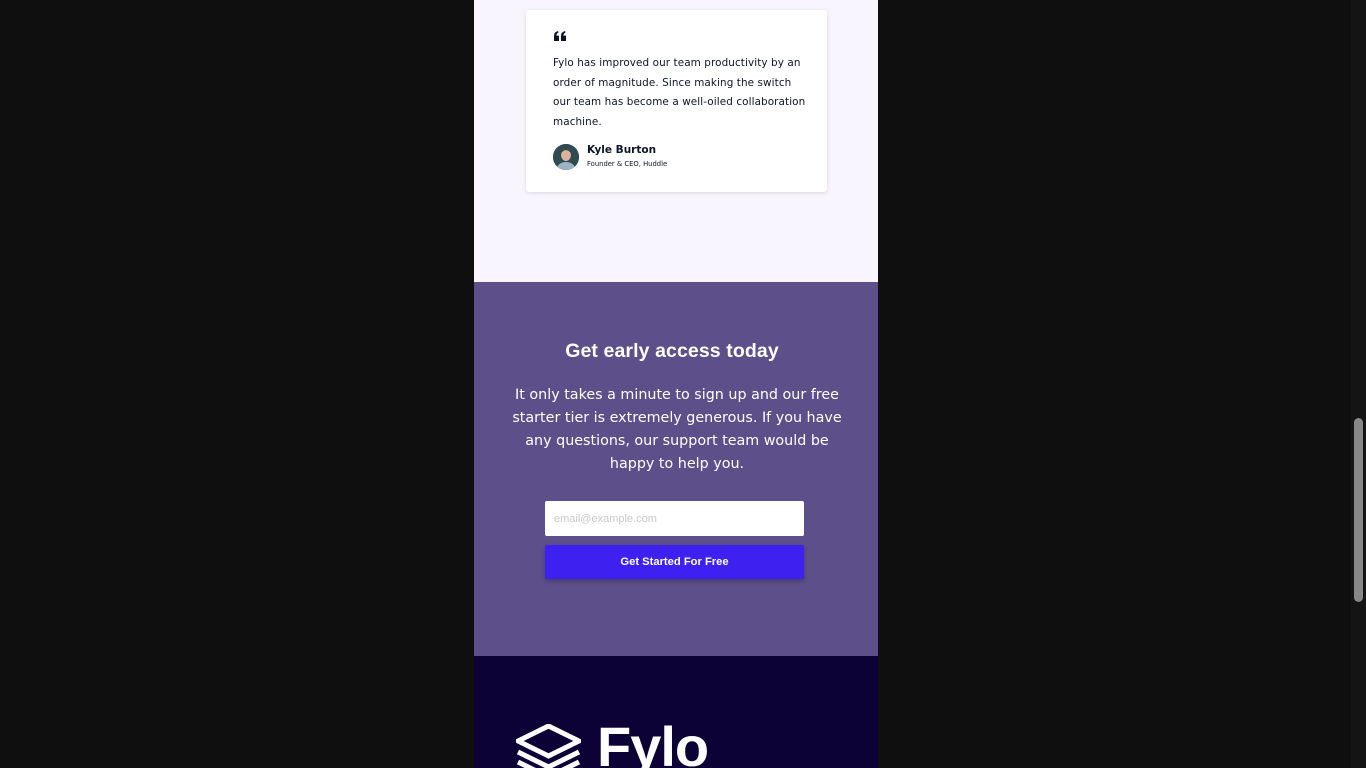 This screenshot has height=768, width=1366. Describe the element at coordinates (674, 518) in the screenshot. I see `email-input` at that location.